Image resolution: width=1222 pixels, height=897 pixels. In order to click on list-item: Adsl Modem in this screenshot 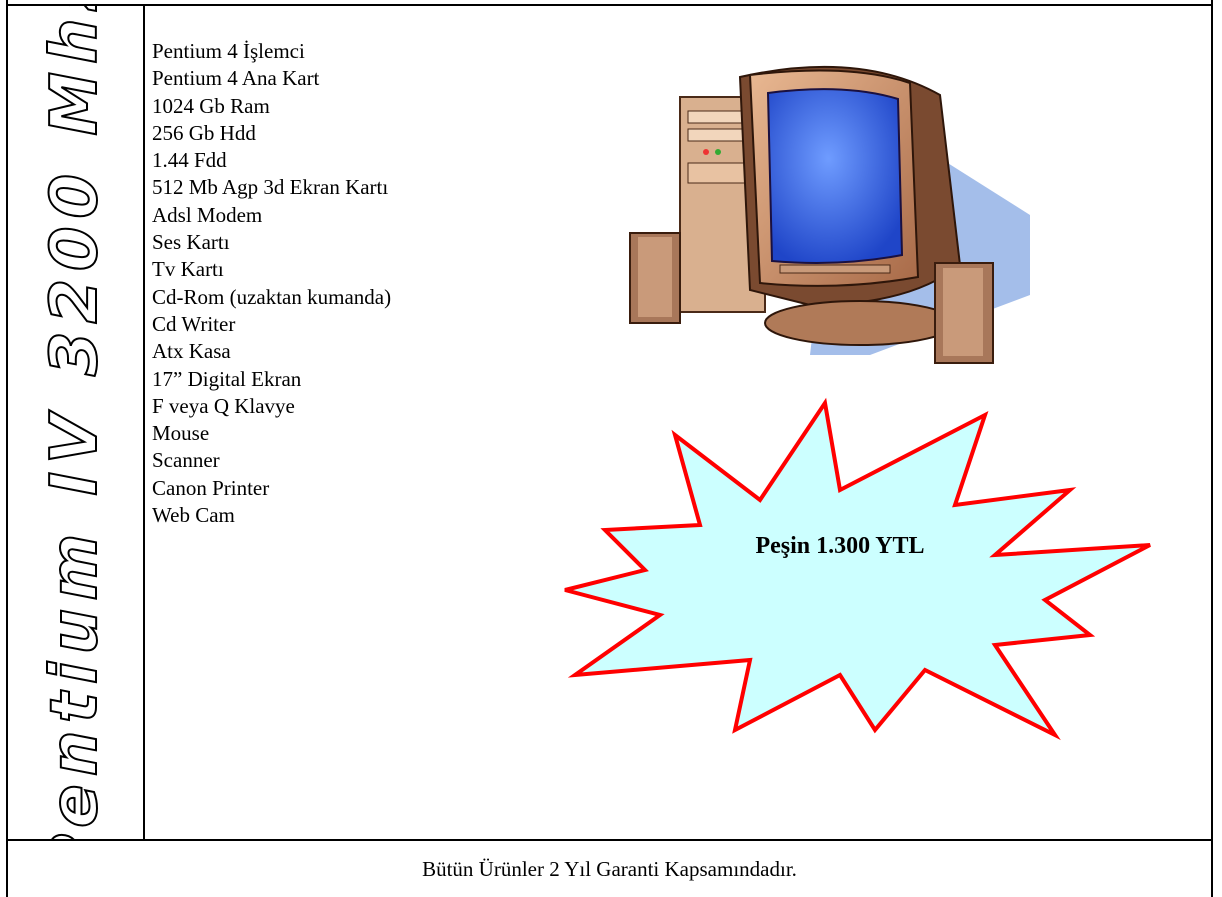, I will do `click(207, 214)`.